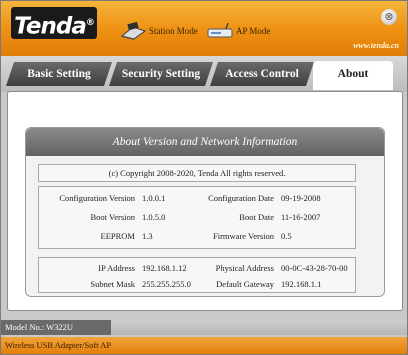 This screenshot has height=355, width=408. I want to click on config-version-label: Configuration Version, so click(97, 198).